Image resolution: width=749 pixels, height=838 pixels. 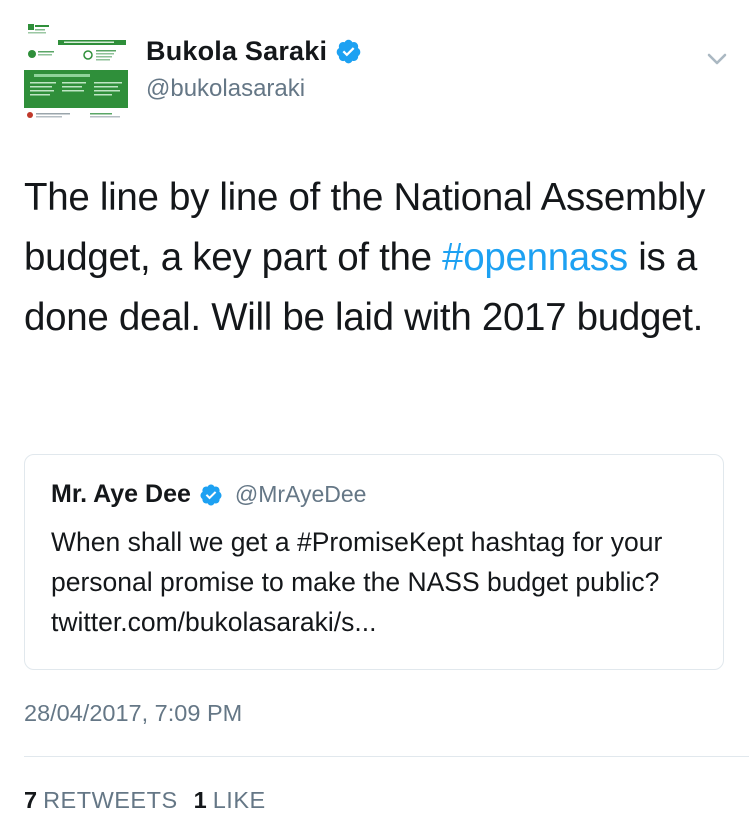 What do you see at coordinates (300, 494) in the screenshot?
I see `quoted-author-handle: @MrAyeDee` at bounding box center [300, 494].